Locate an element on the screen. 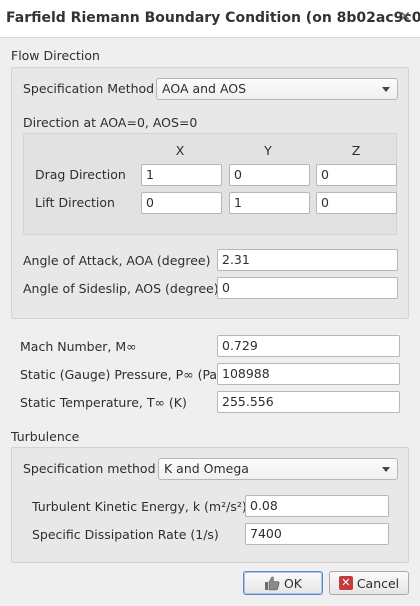  tke-label: Turbulent Kinetic Energy, k (m²/s²) is located at coordinates (139, 506).